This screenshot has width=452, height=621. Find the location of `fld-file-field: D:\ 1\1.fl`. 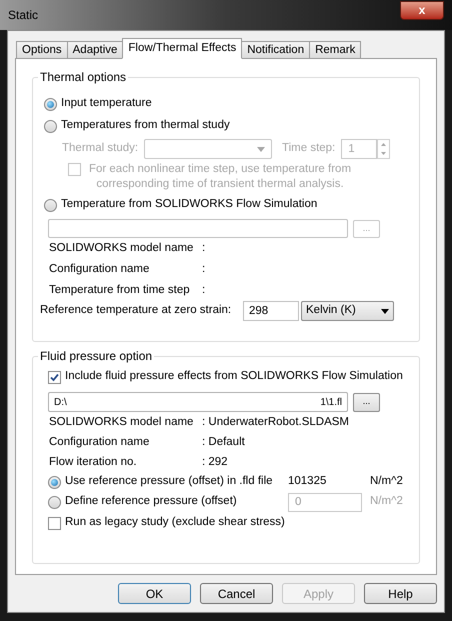

fld-file-field: D:\ 1\1.fl is located at coordinates (198, 402).